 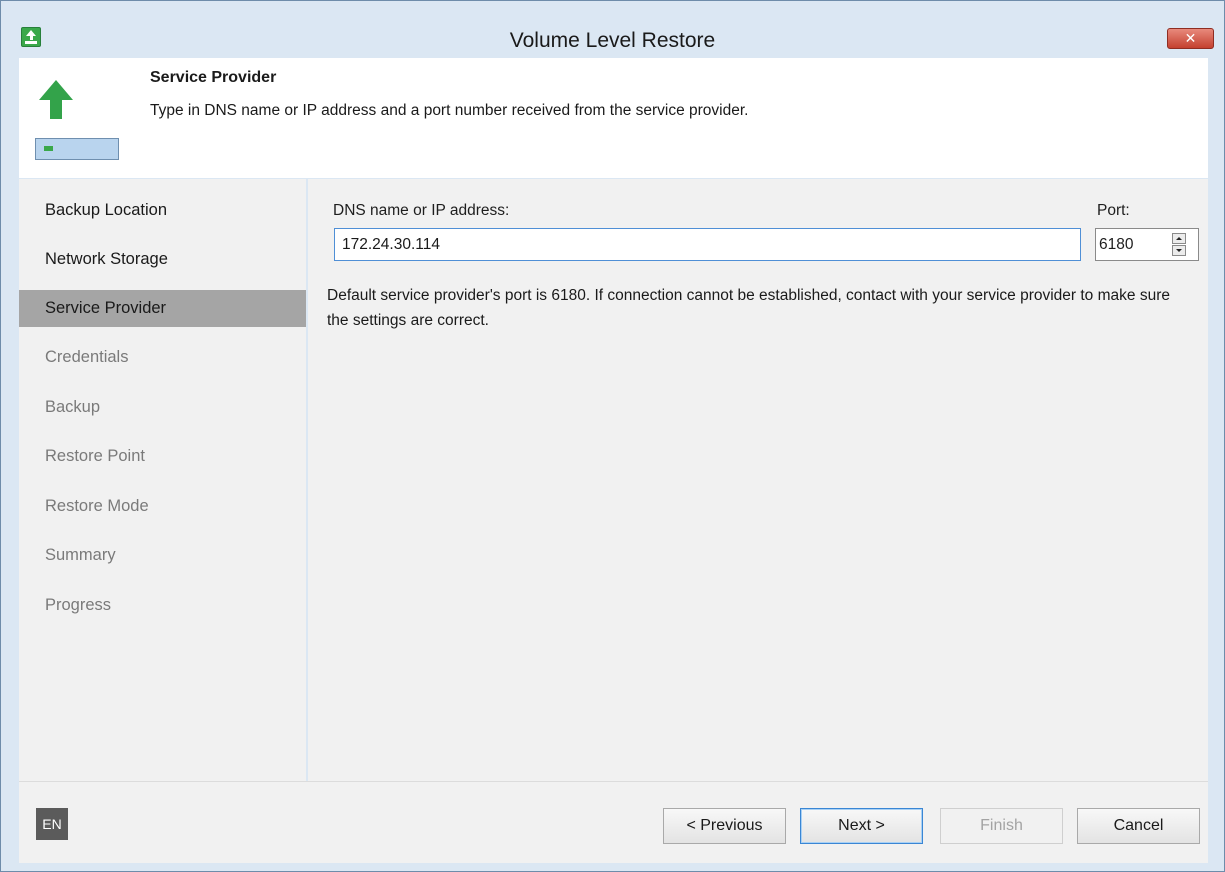 I want to click on step-service-provider: Service Provider, so click(x=162, y=308).